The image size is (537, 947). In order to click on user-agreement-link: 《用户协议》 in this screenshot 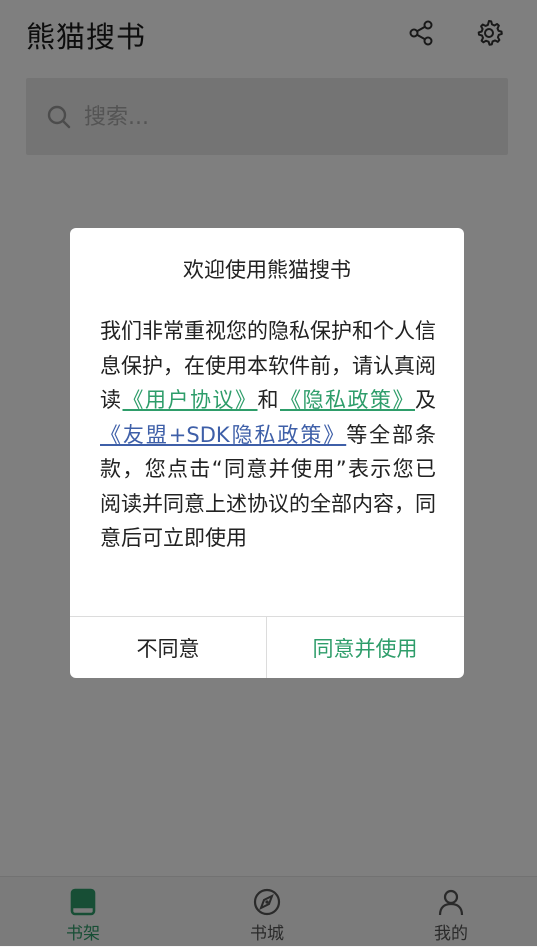, I will do `click(190, 400)`.